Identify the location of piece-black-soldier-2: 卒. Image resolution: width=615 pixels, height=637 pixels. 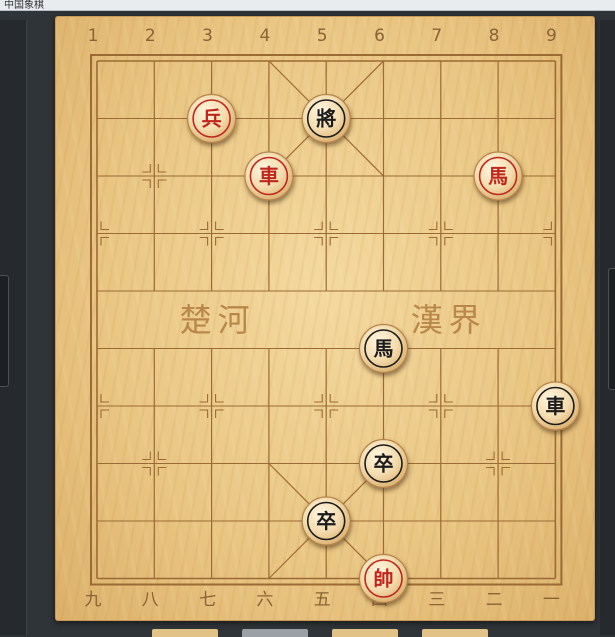
(326, 521).